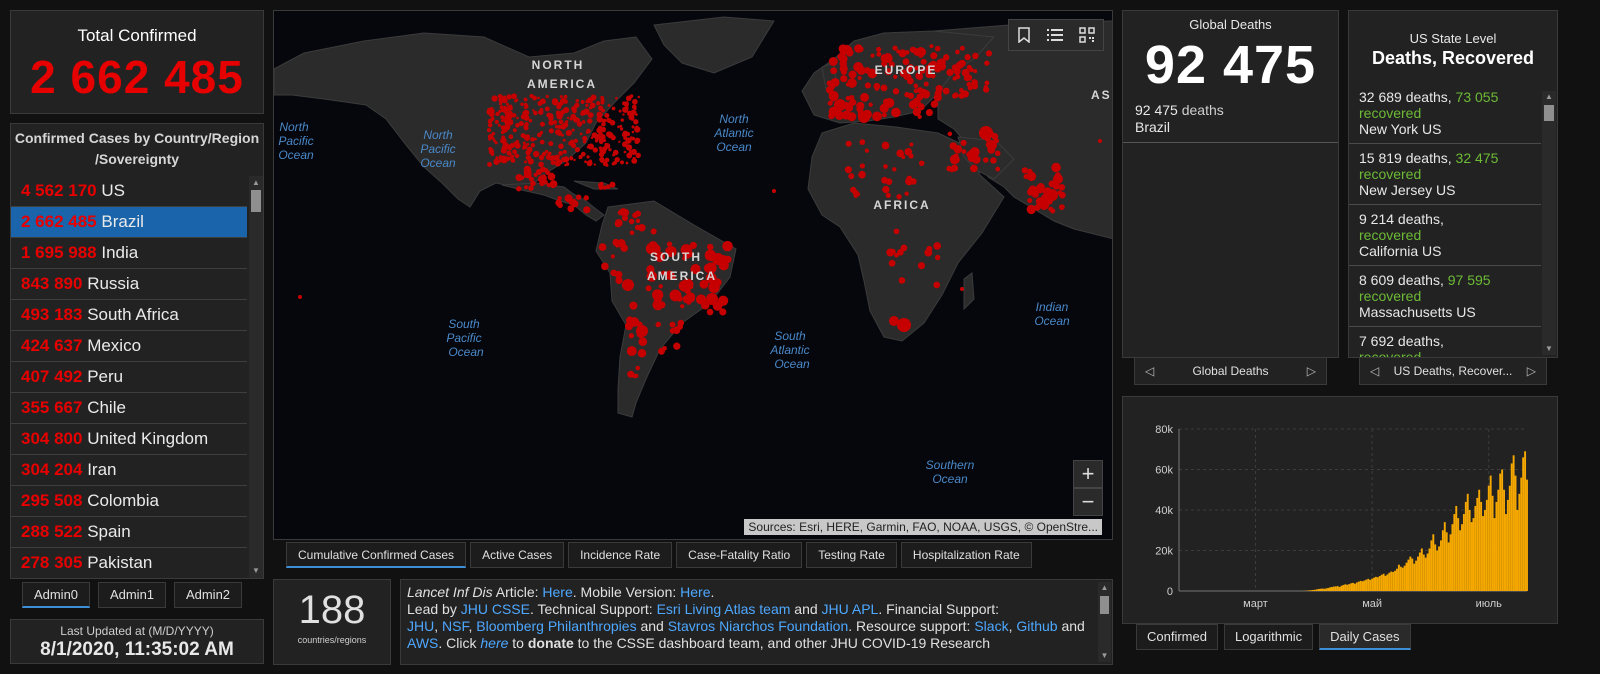 The image size is (1600, 674). I want to click on admin-tab-2: Admin2, so click(208, 595).